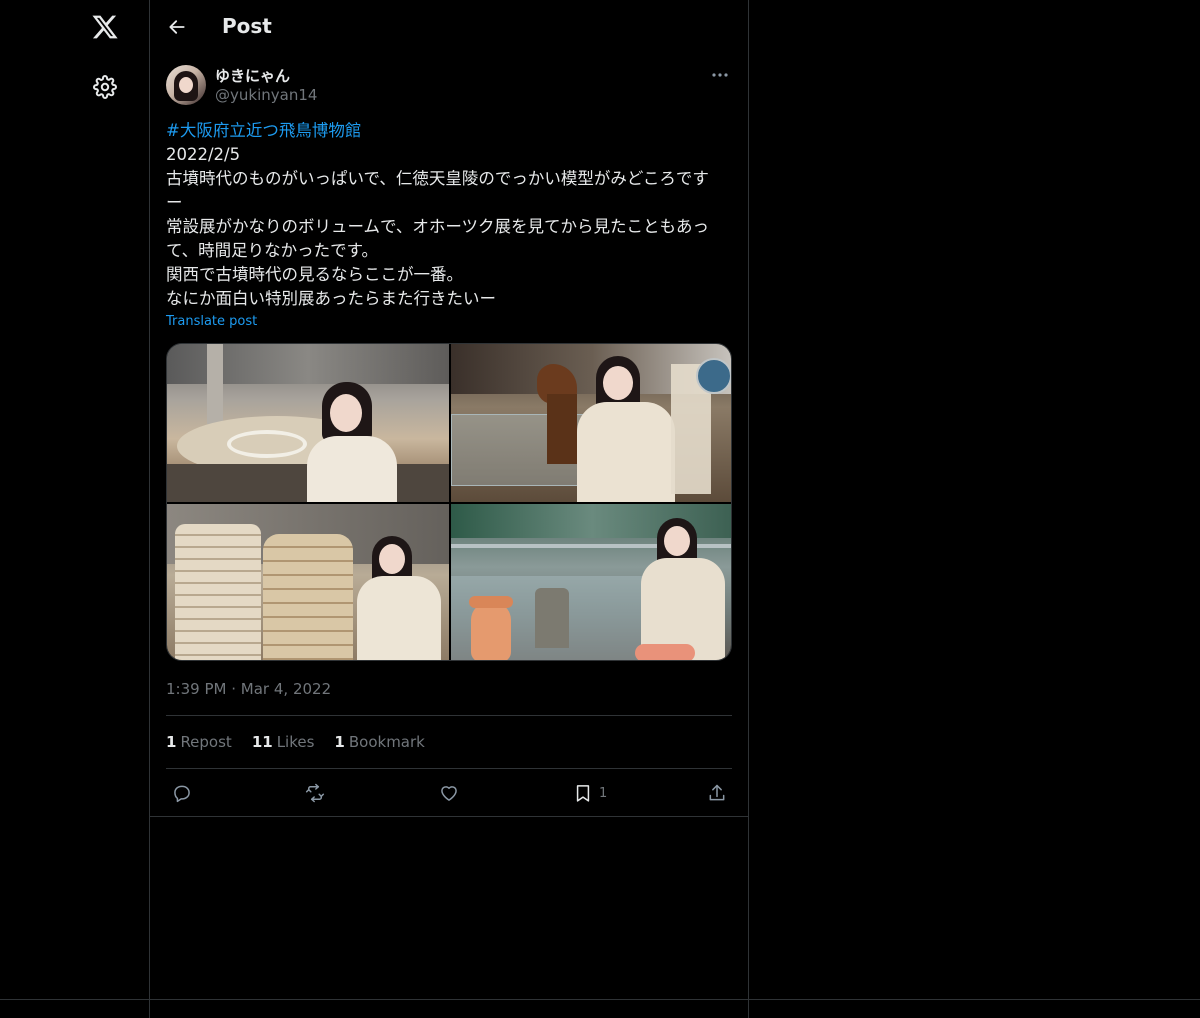 Image resolution: width=1200 pixels, height=1018 pixels. What do you see at coordinates (331, 298) in the screenshot?
I see `post-text-line: なにか面白い特別展あったらまた行きたいー` at bounding box center [331, 298].